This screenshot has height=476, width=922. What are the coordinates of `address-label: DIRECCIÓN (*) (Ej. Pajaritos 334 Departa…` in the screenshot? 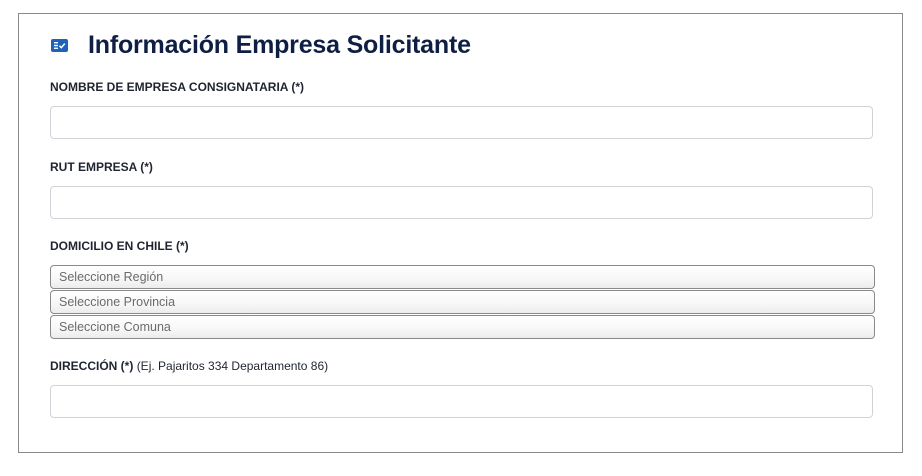 It's located at (189, 366).